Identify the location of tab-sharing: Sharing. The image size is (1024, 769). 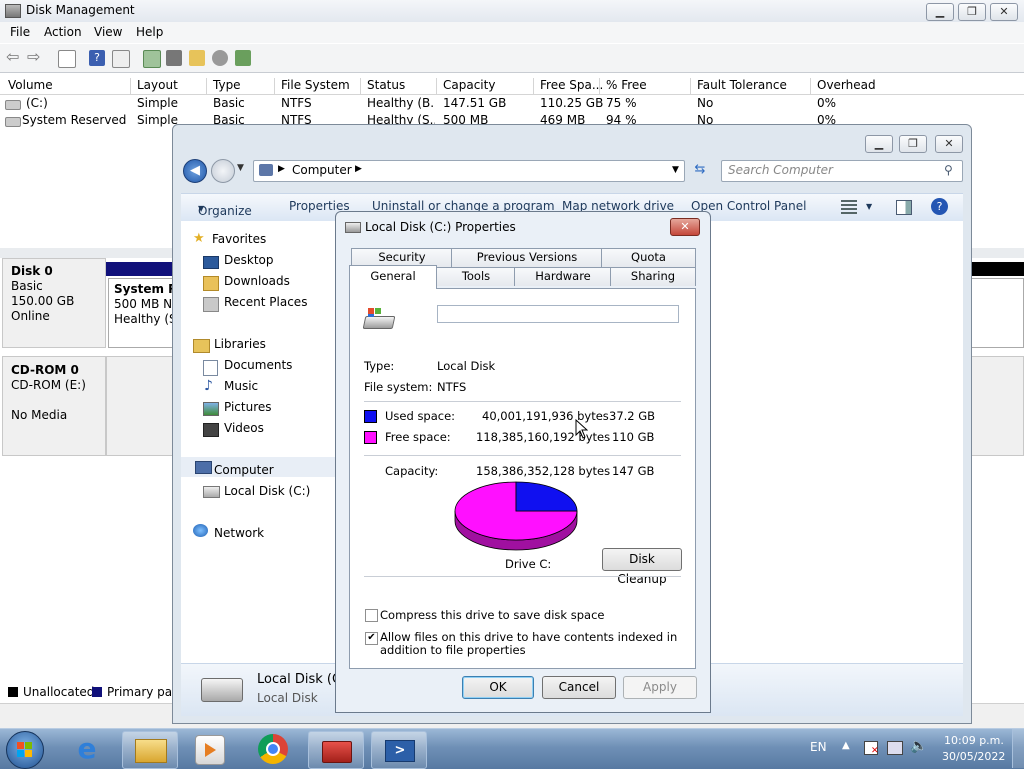
(653, 276).